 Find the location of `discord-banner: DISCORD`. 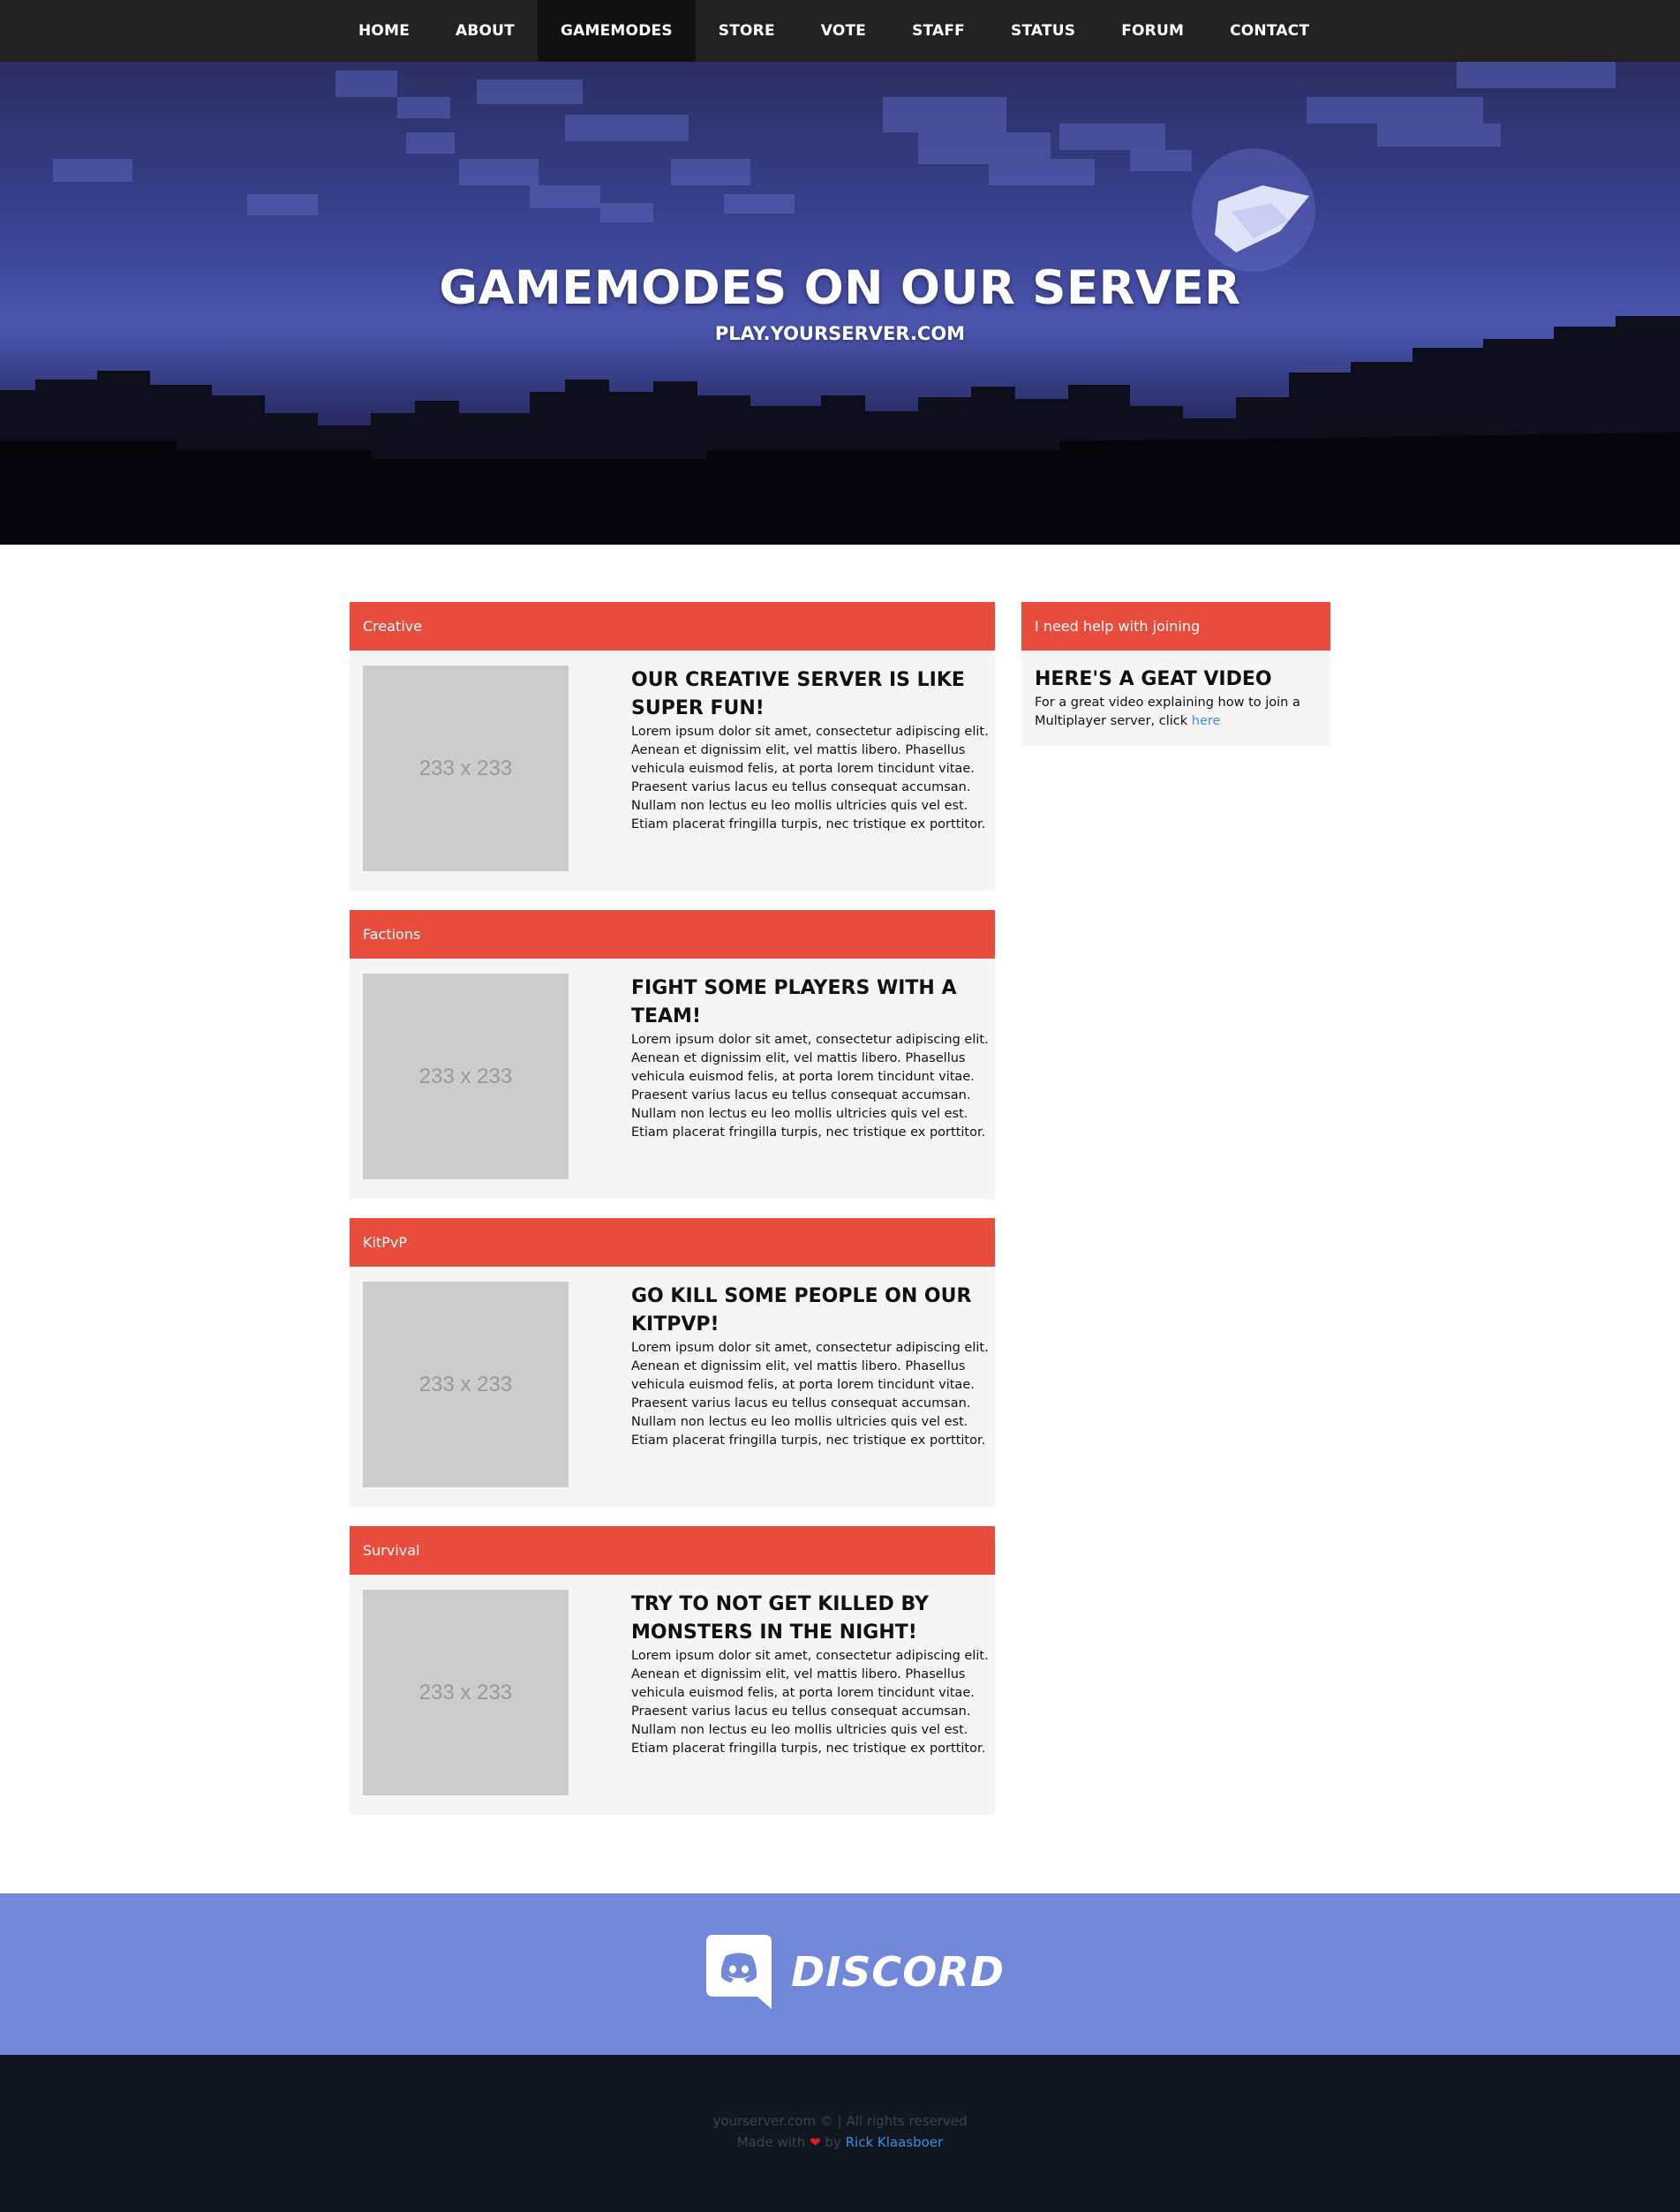

discord-banner: DISCORD is located at coordinates (840, 1974).